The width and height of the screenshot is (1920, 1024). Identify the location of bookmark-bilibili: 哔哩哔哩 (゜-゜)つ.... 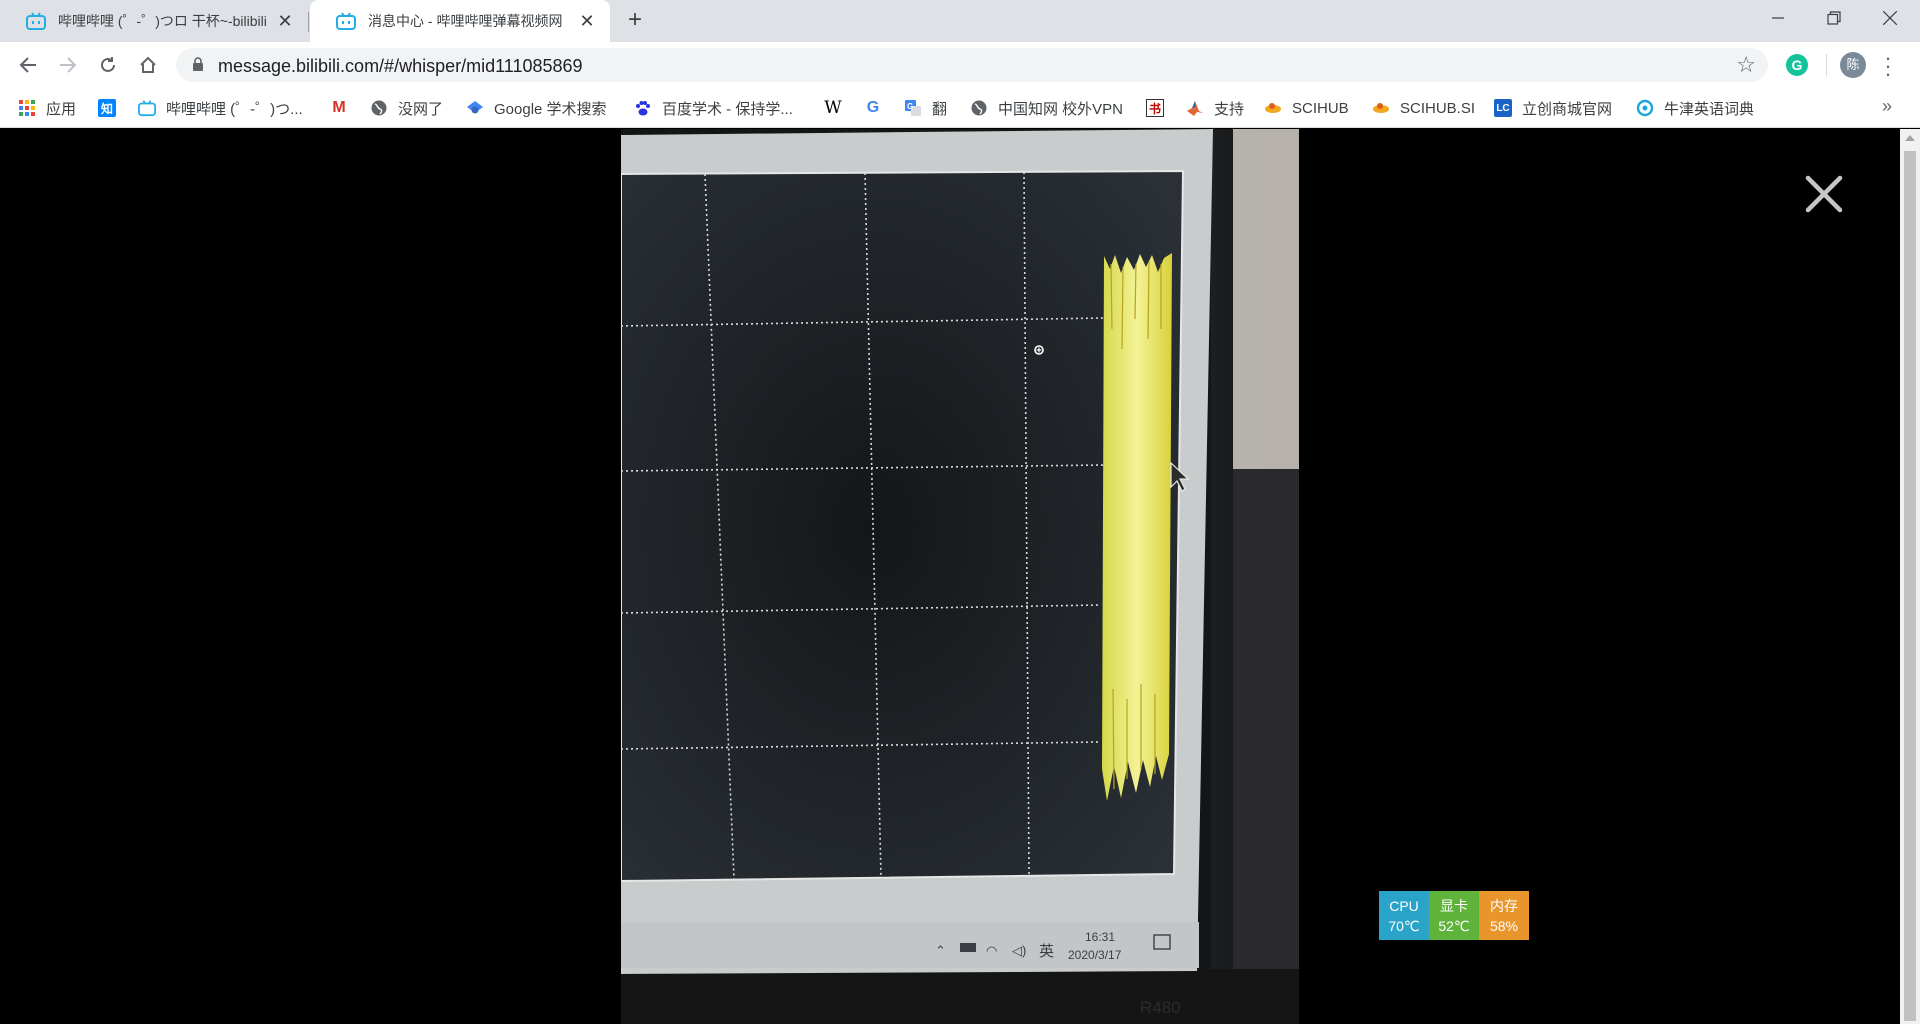
(220, 108).